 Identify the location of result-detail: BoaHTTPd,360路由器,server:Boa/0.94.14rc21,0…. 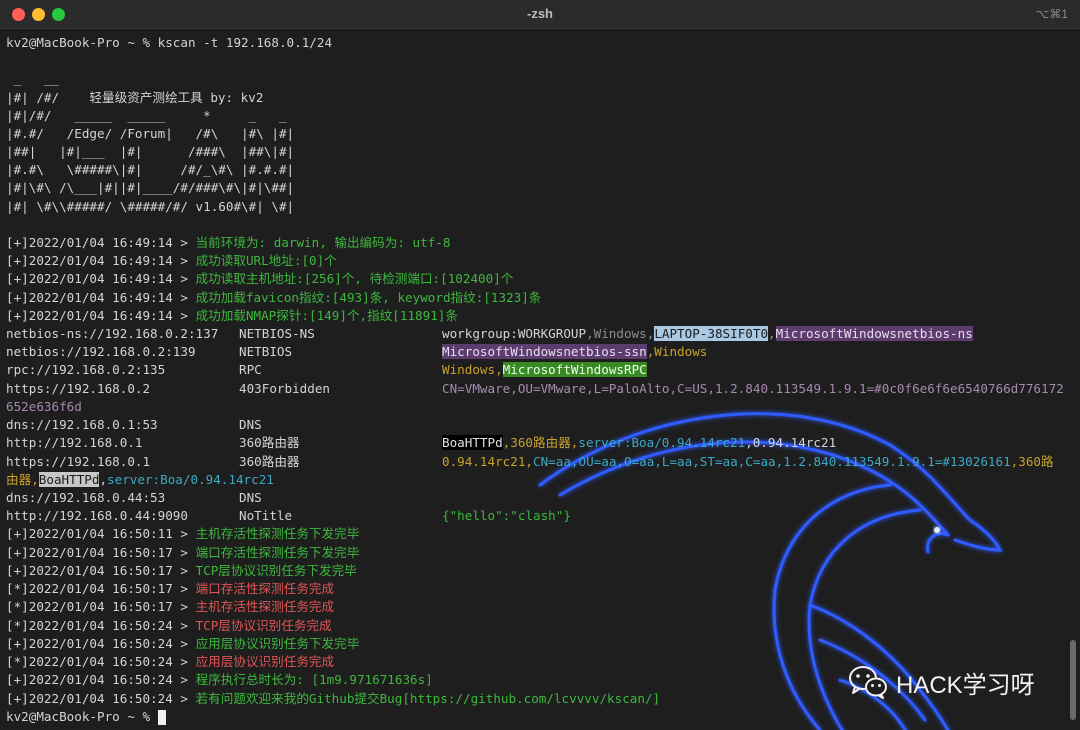
(639, 442).